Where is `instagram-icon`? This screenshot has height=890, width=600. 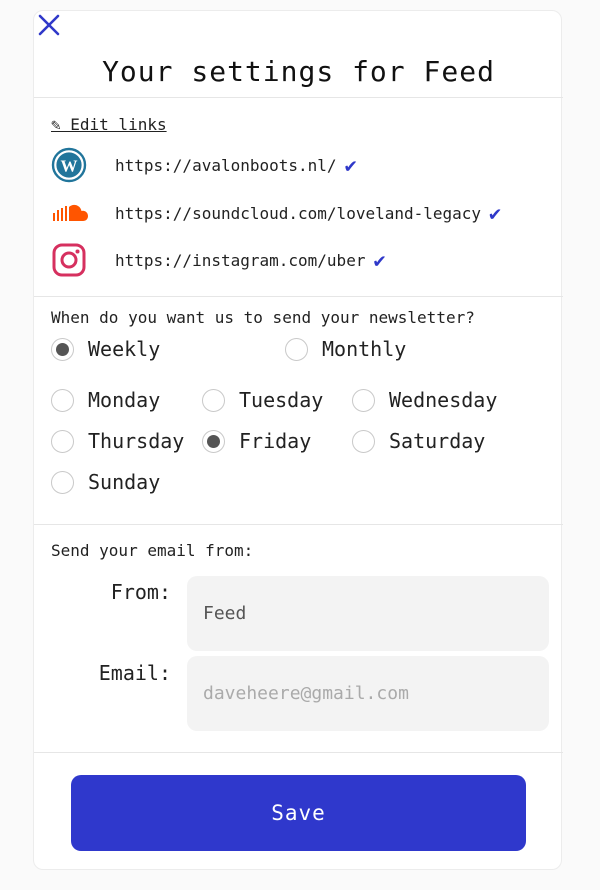 instagram-icon is located at coordinates (74, 260).